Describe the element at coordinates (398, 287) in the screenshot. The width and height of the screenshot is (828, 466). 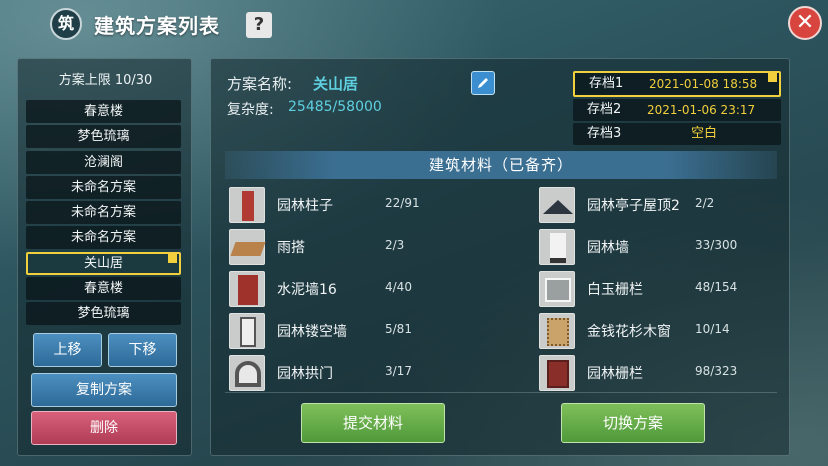
I see `material-count: 4/40` at that location.